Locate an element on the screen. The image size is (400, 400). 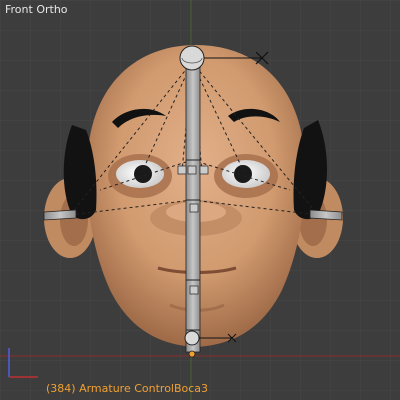
ear-bone-left is located at coordinates (60, 215).